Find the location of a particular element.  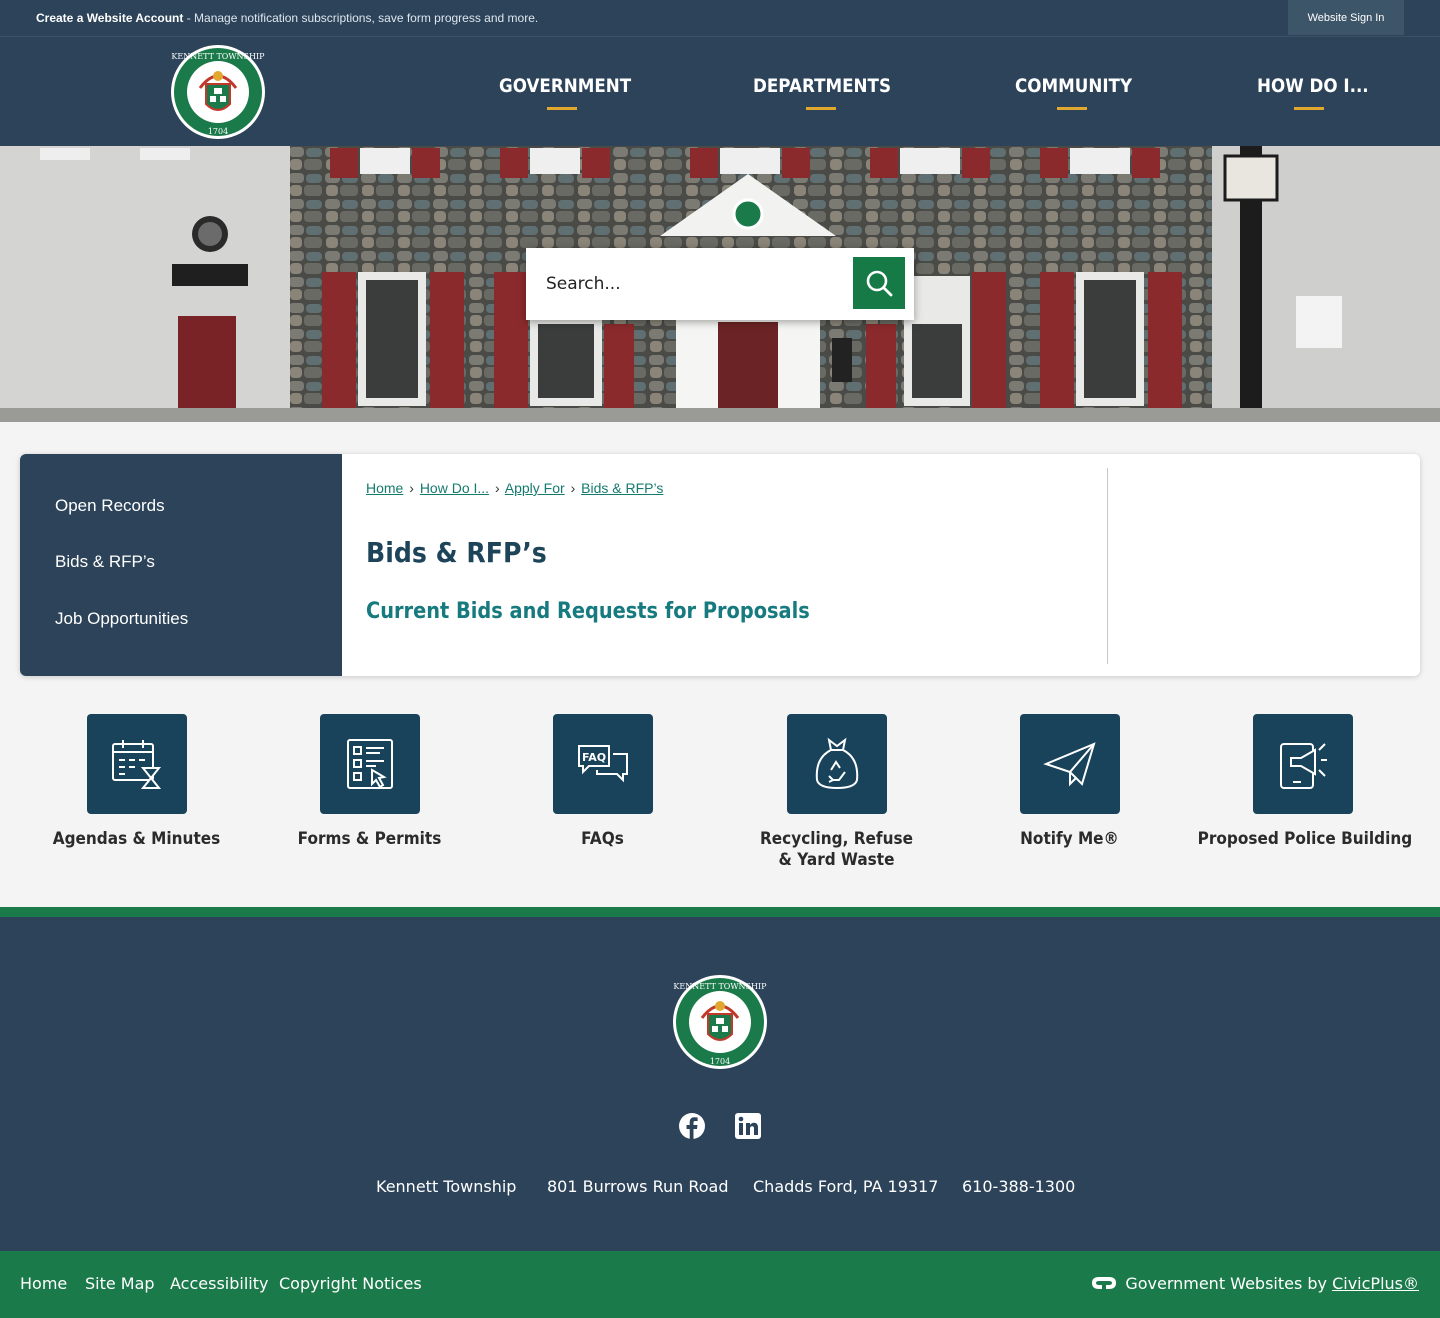

facebook-icon is located at coordinates (692, 1126).